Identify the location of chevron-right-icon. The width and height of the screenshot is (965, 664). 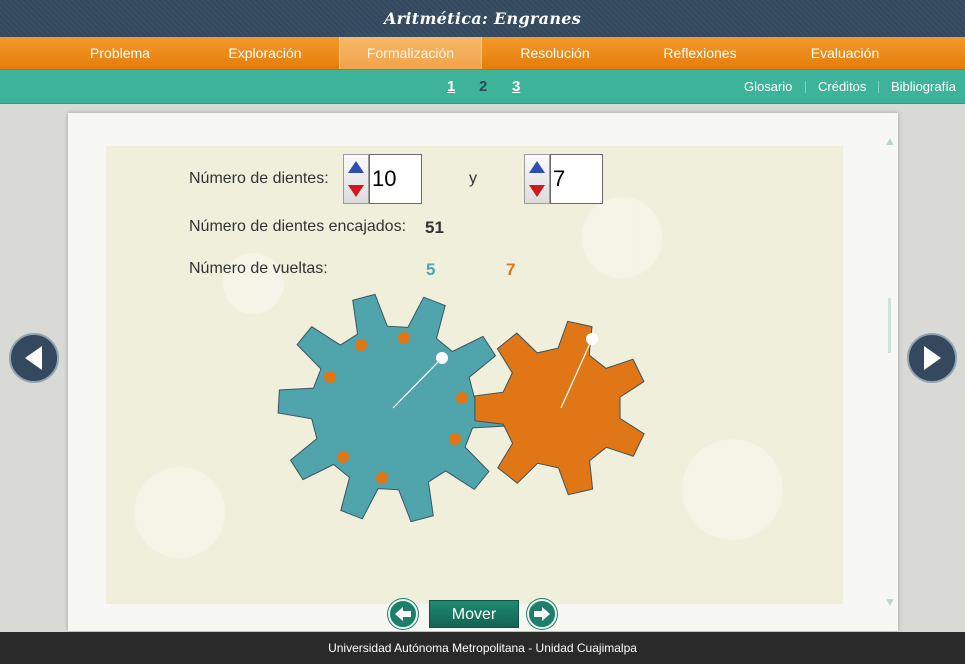
(932, 358).